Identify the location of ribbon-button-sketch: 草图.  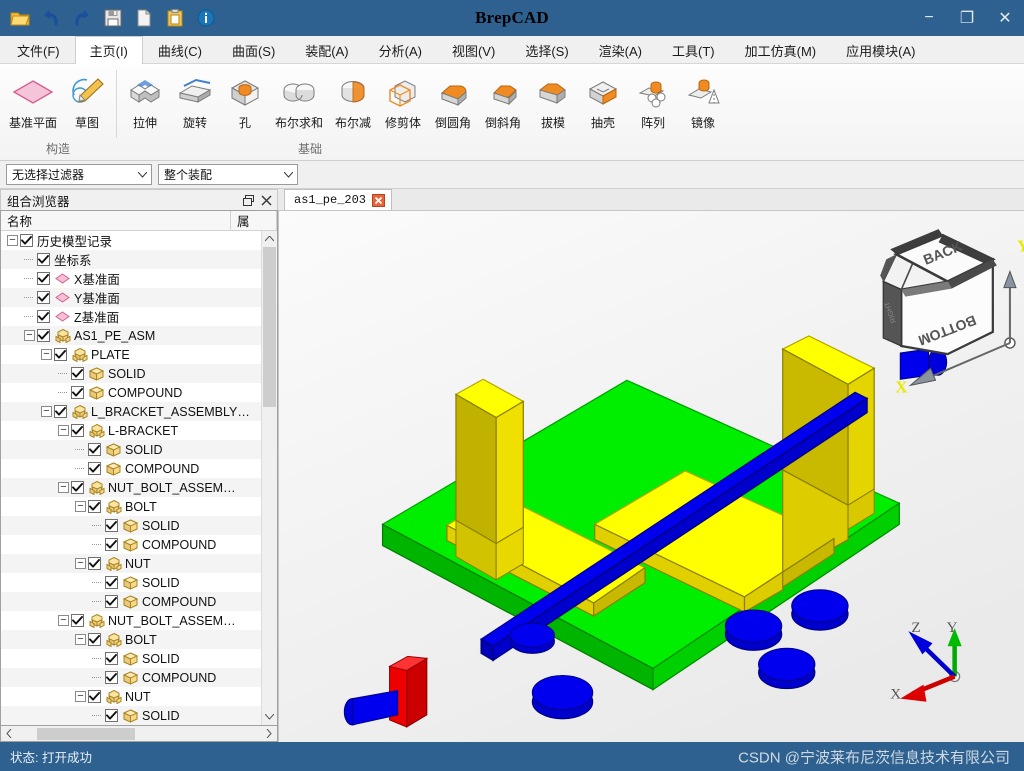
(87, 100).